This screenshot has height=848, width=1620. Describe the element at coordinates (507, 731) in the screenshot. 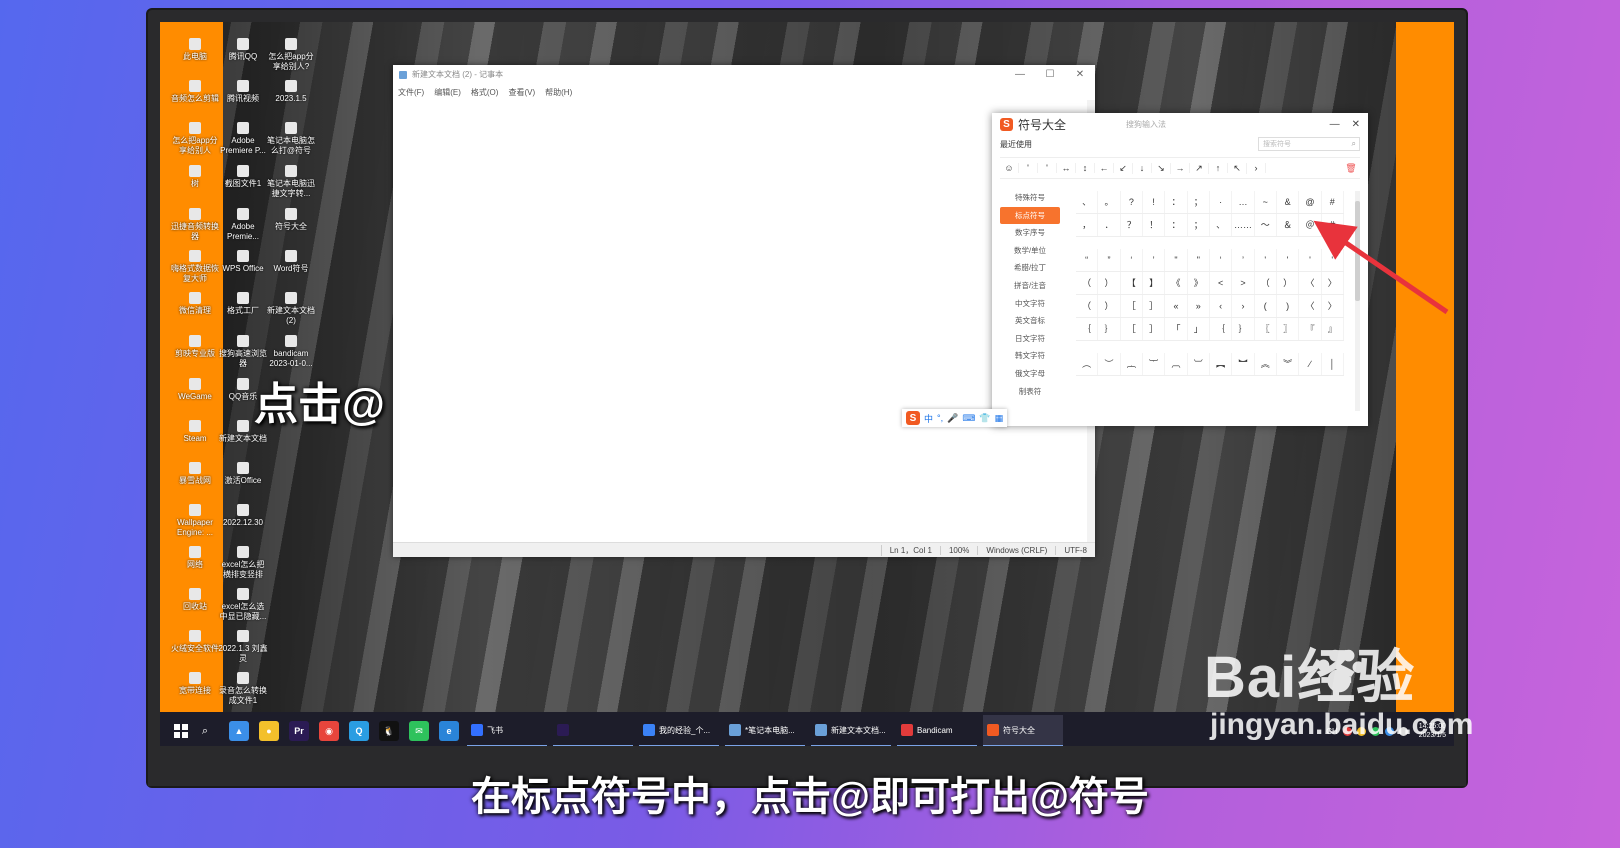

I see `taskbar-task: 飞书` at that location.